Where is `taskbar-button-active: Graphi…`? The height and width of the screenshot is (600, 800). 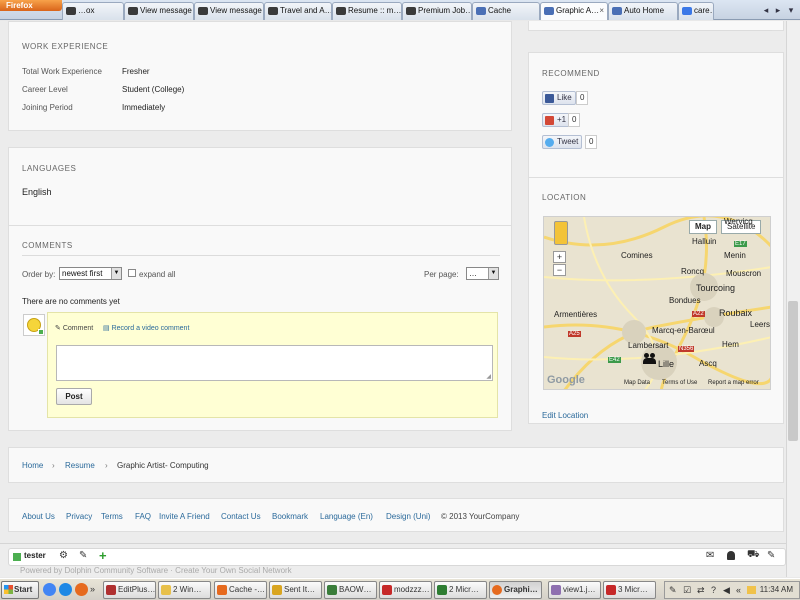
taskbar-button-active: Graphi… is located at coordinates (515, 590).